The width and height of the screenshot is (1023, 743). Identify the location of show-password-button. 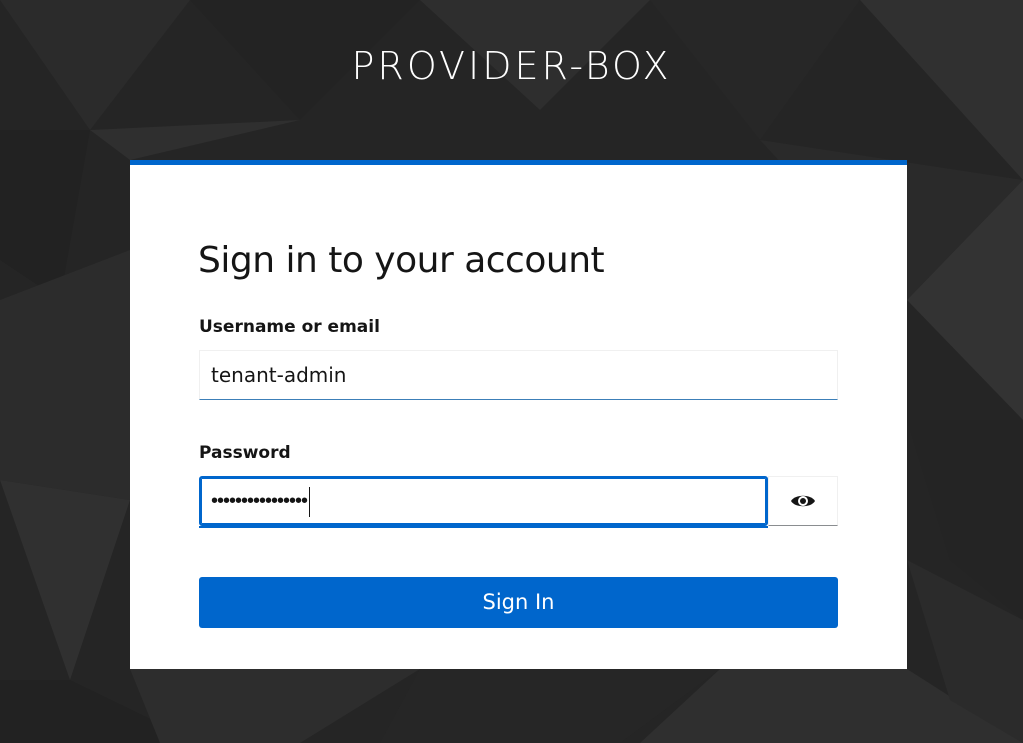
(803, 501).